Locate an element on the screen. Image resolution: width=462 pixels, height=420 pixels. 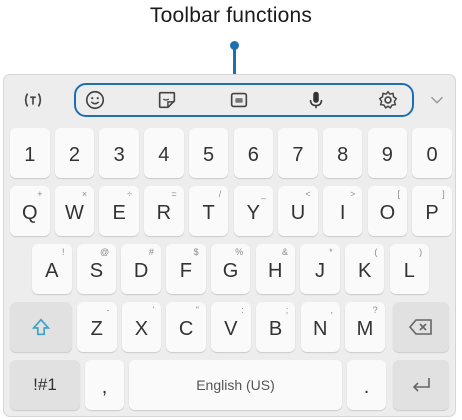
key-hint: + is located at coordinates (40, 194).